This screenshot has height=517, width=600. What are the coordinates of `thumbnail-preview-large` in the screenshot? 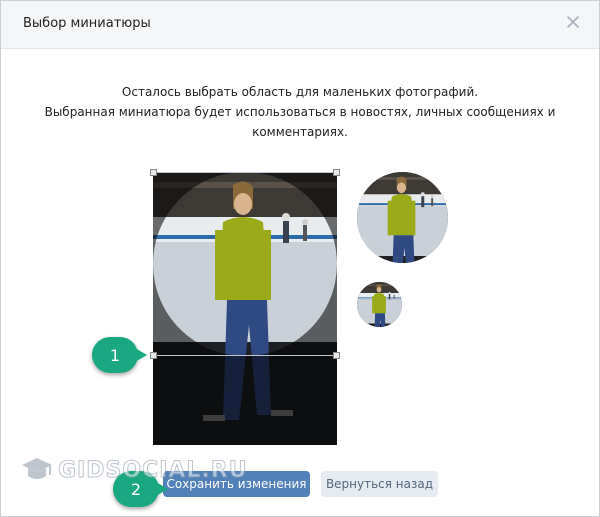 It's located at (402, 217).